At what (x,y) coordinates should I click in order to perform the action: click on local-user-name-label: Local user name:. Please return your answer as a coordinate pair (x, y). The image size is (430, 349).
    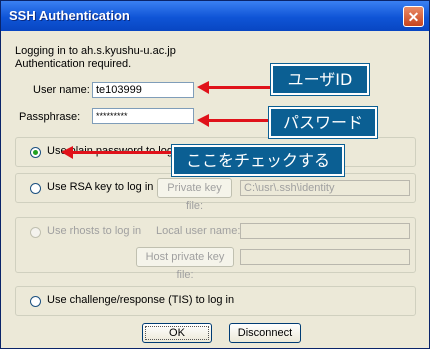
    Looking at the image, I should click on (198, 231).